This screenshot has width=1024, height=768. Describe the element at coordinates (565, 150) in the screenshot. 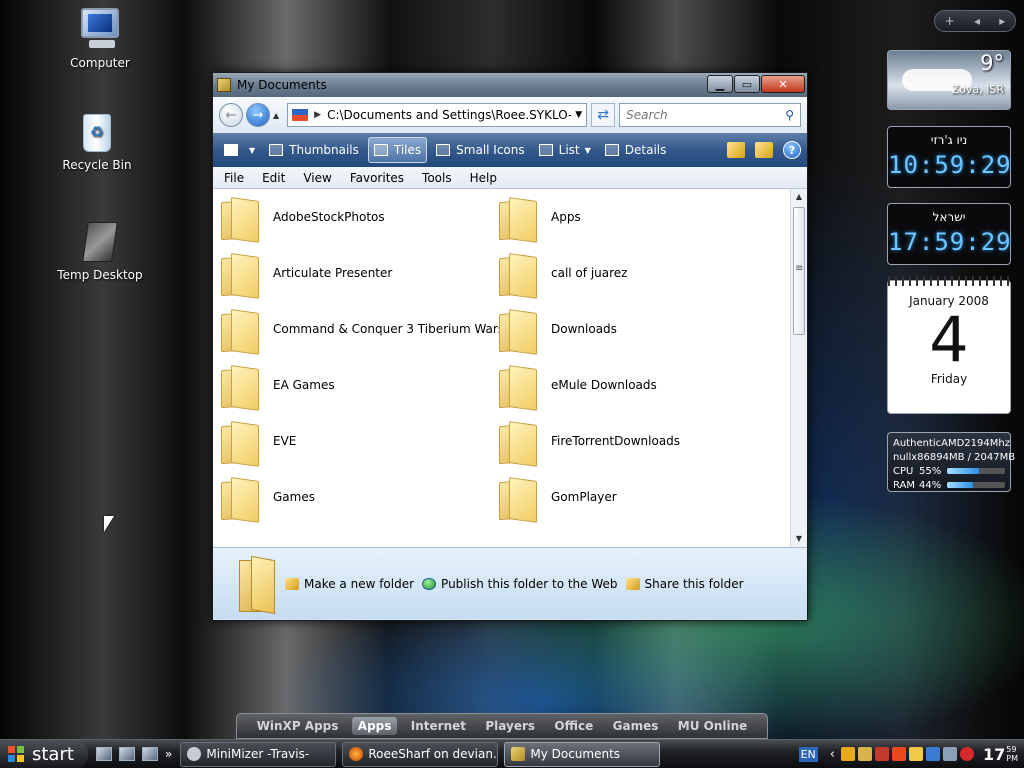

I see `list-button: List ▼` at that location.